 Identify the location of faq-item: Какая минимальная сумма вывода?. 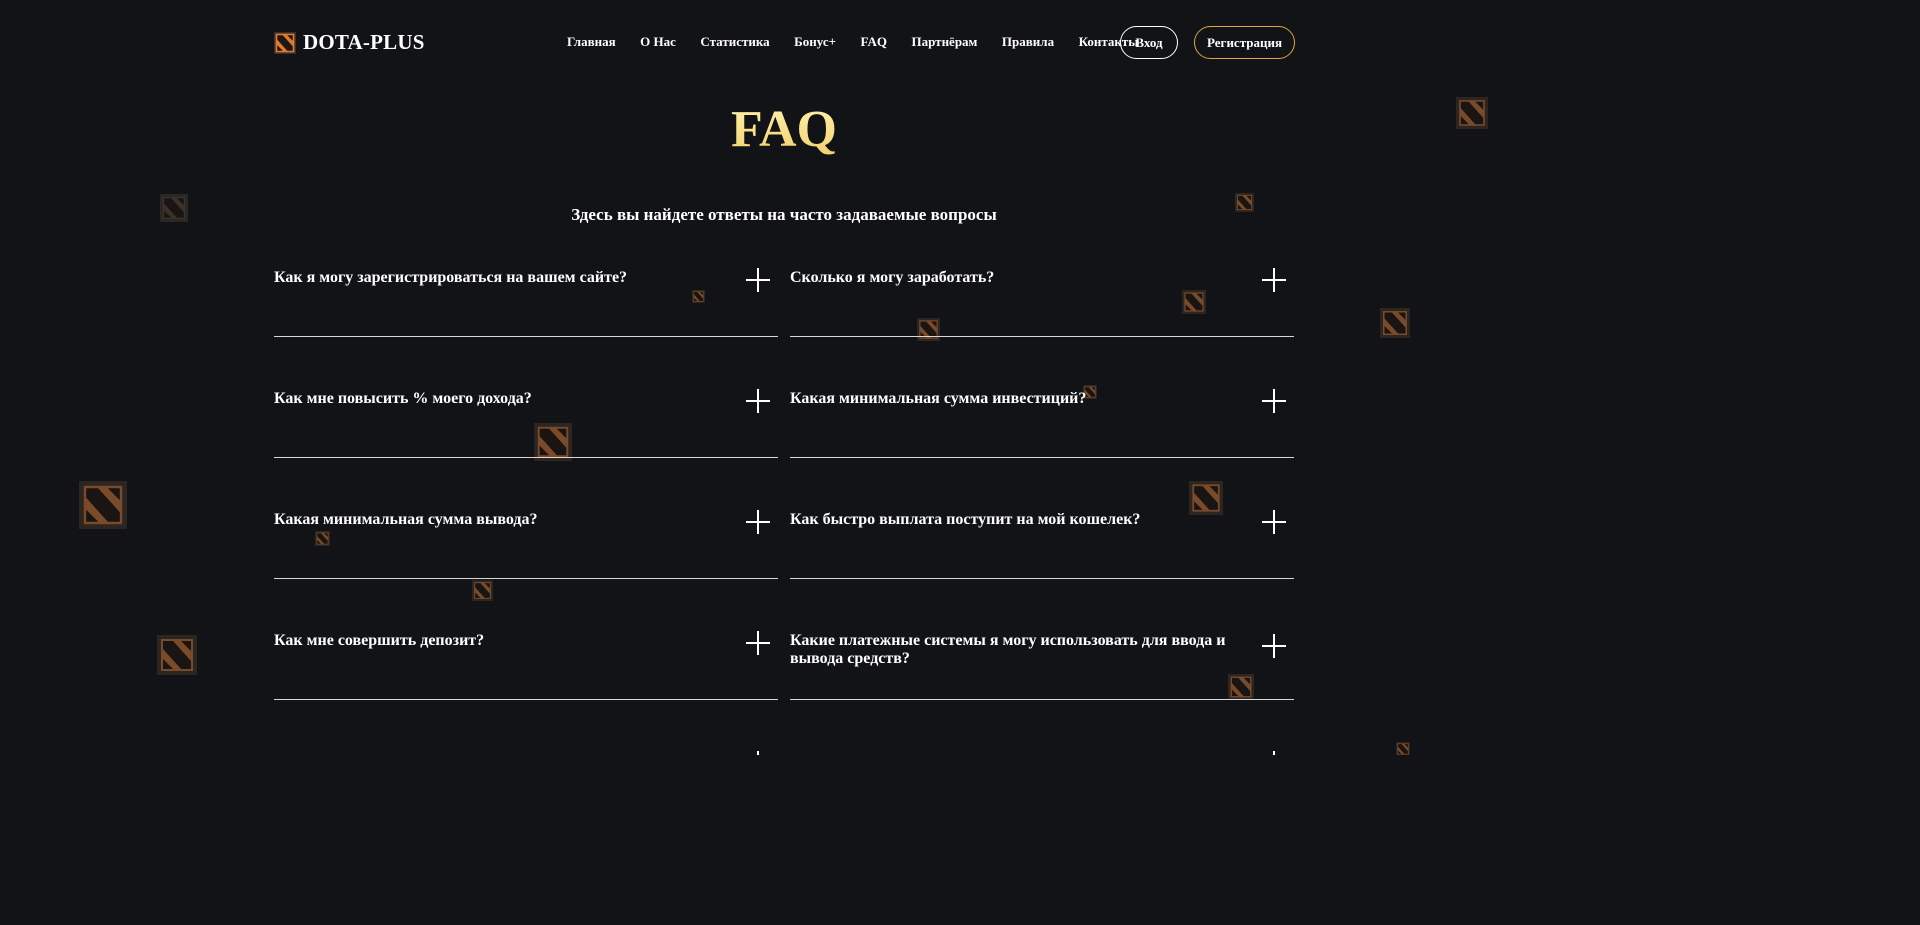
(526, 541).